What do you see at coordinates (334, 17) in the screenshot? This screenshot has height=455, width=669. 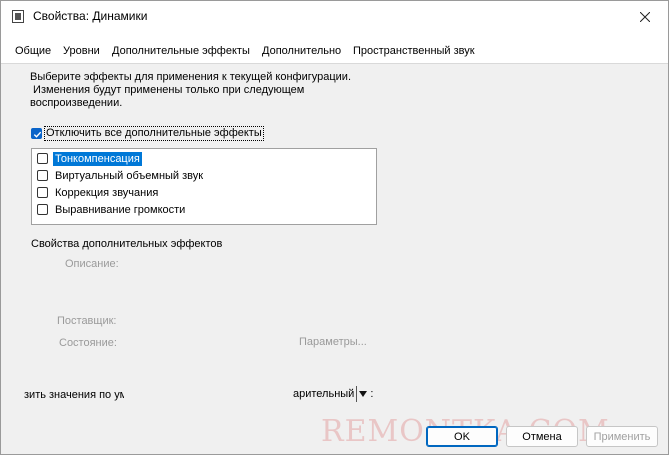 I see `title-bar: Свойства: Динамики` at bounding box center [334, 17].